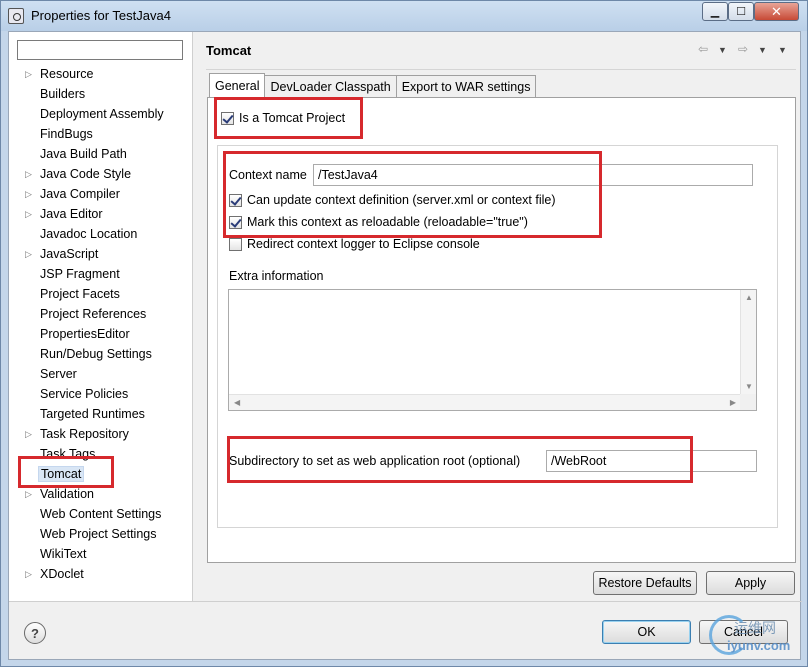 This screenshot has width=808, height=667. Describe the element at coordinates (63, 94) in the screenshot. I see `nav-item-label: Builders` at that location.